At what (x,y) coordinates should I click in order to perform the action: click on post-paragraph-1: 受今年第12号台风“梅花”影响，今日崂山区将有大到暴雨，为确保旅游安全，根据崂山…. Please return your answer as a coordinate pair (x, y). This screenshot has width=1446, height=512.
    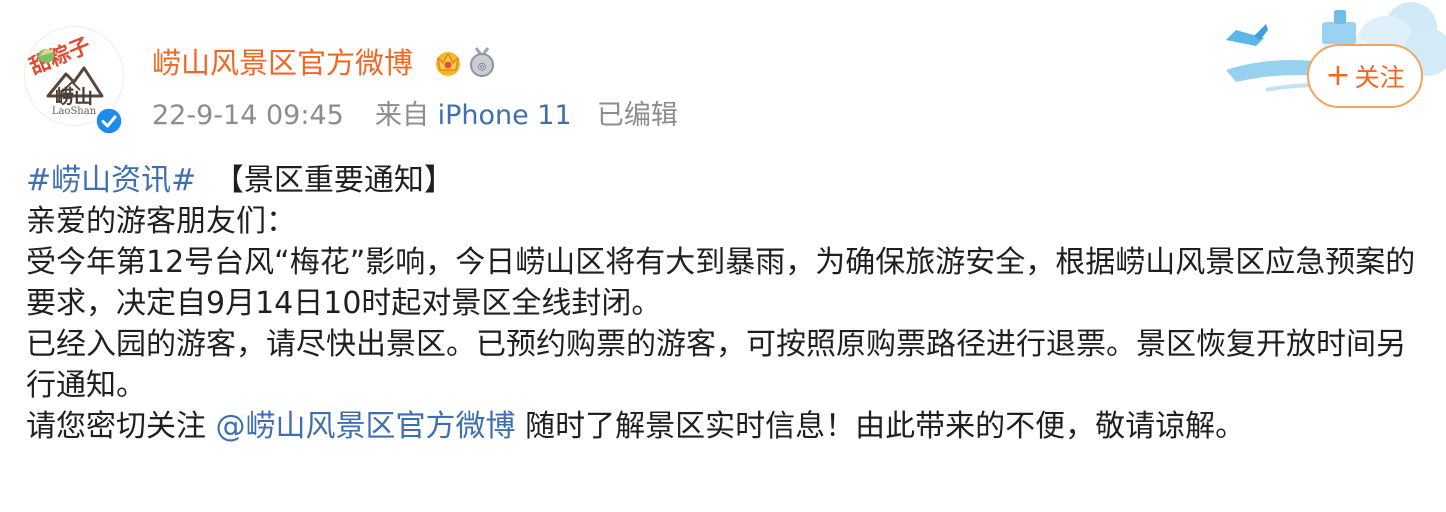
    Looking at the image, I should click on (721, 283).